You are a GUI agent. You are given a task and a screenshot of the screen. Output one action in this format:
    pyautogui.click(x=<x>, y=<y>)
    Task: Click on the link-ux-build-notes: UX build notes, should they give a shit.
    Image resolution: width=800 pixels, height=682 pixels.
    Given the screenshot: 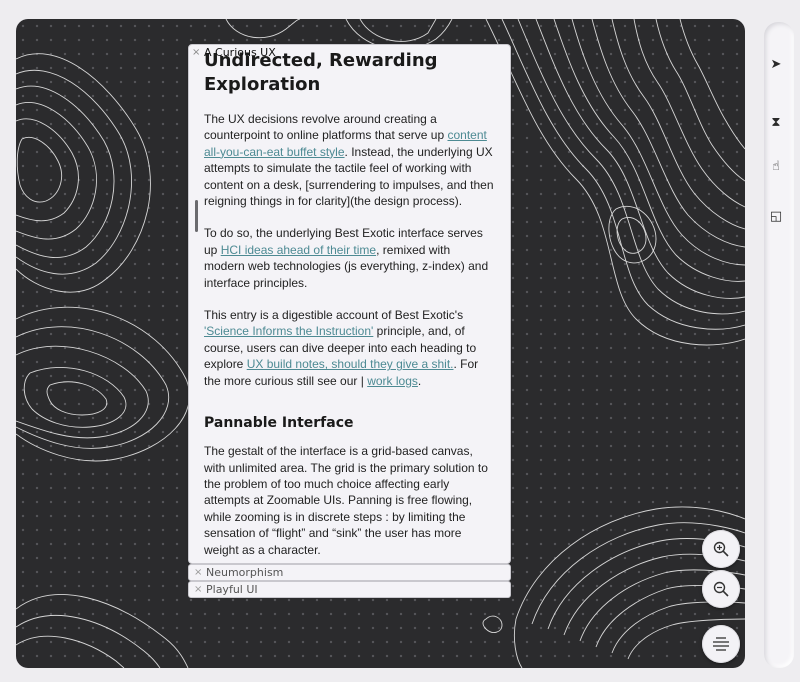 What is the action you would take?
    pyautogui.click(x=350, y=364)
    